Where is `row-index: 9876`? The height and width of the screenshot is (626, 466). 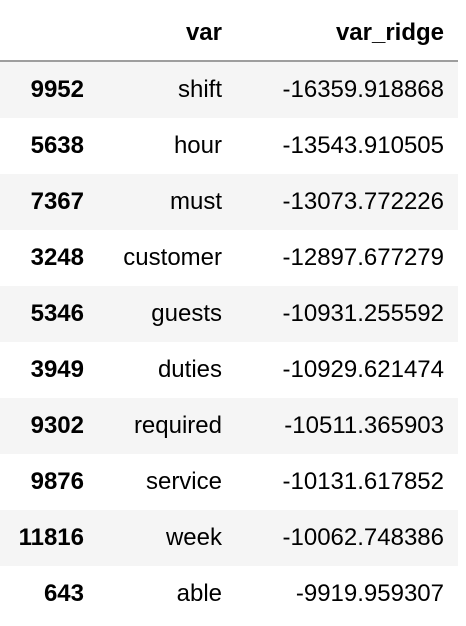 row-index: 9876 is located at coordinates (57, 481).